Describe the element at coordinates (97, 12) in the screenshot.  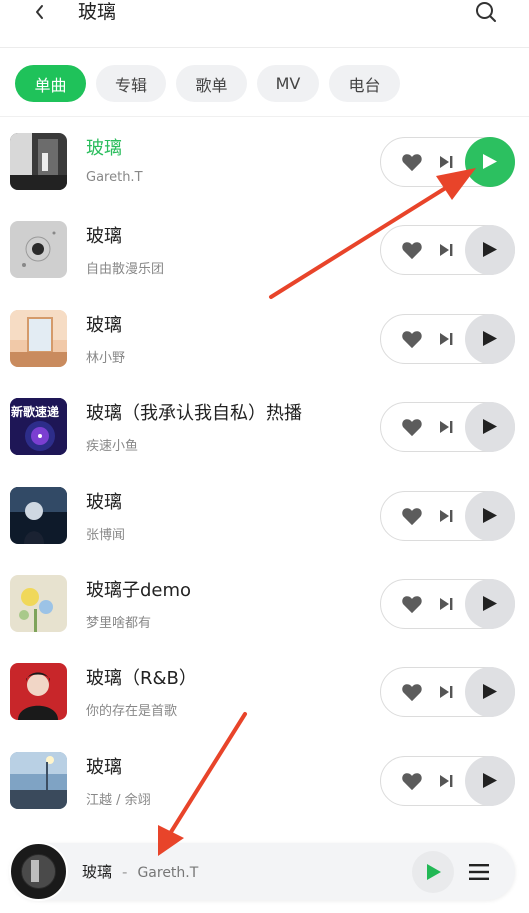
I see `page-title: 玻璃` at that location.